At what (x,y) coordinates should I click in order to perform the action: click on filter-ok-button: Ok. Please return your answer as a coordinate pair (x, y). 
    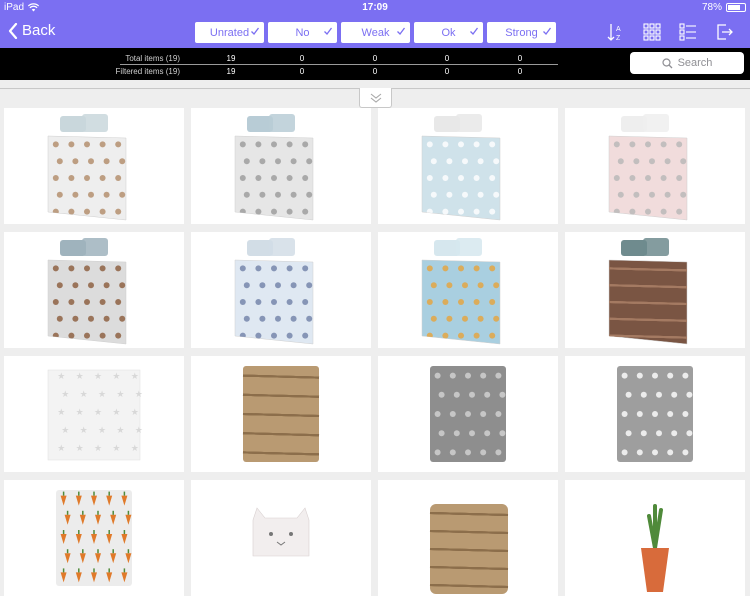
    Looking at the image, I should click on (448, 32).